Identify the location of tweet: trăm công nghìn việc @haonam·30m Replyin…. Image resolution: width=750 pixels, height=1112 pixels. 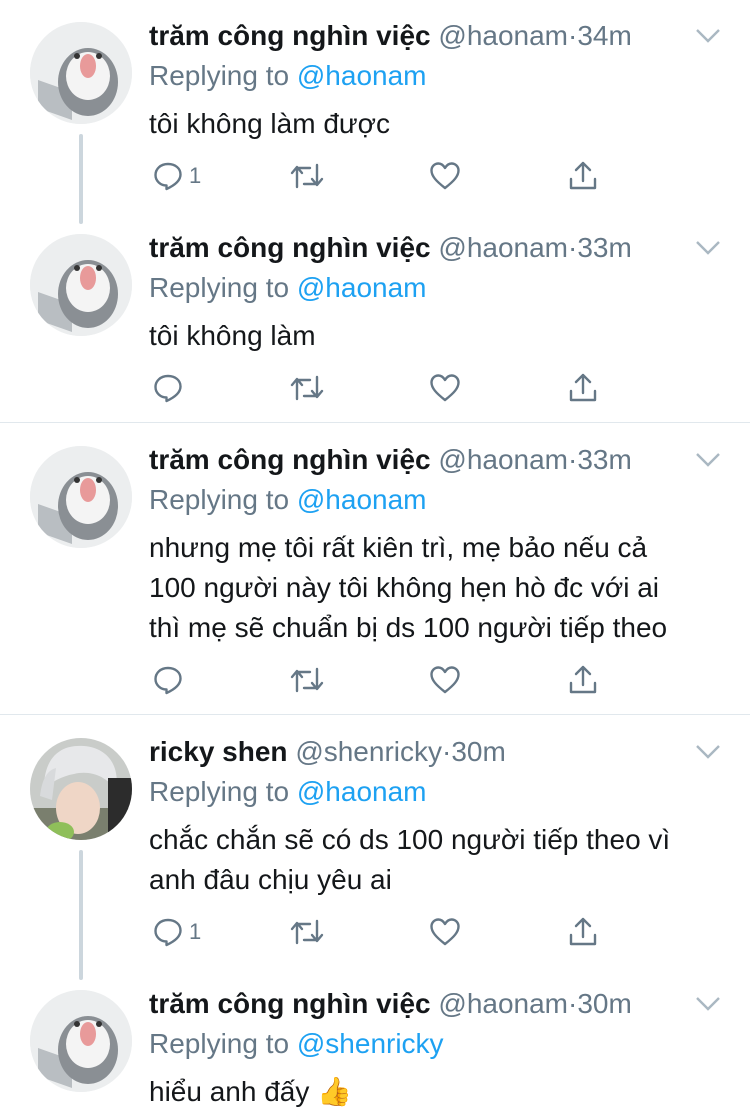
(375, 1038).